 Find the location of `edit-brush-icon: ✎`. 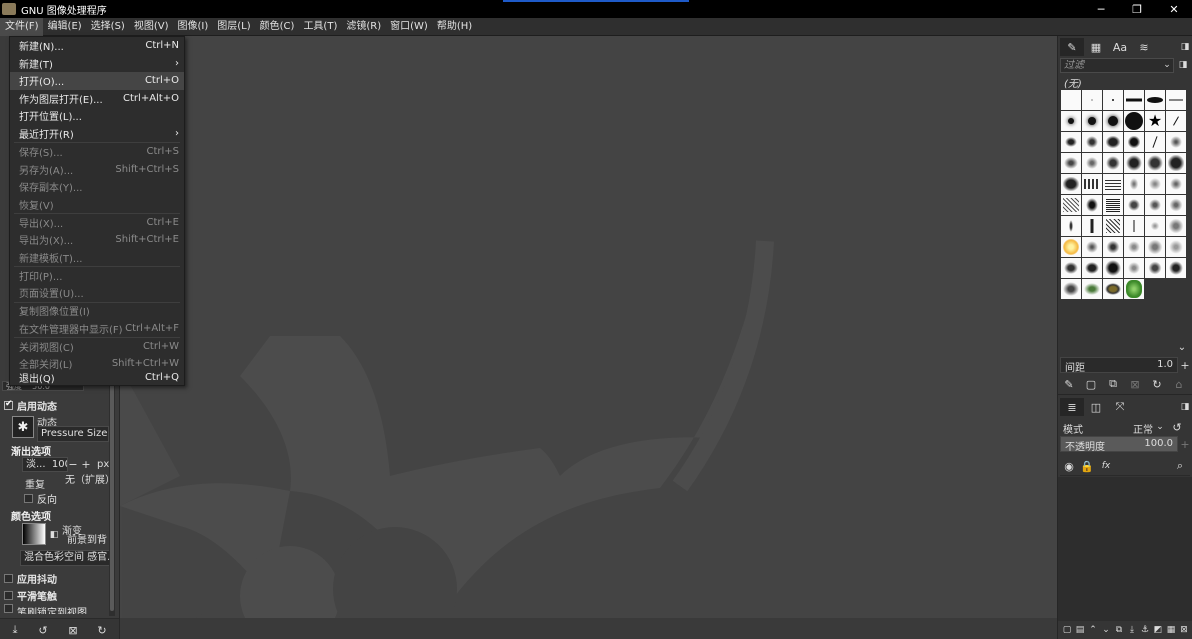

edit-brush-icon: ✎ is located at coordinates (1069, 384).